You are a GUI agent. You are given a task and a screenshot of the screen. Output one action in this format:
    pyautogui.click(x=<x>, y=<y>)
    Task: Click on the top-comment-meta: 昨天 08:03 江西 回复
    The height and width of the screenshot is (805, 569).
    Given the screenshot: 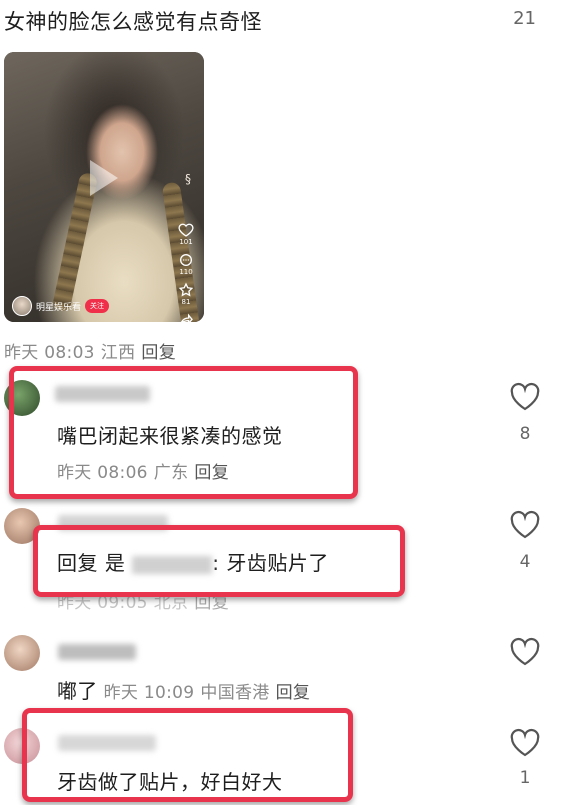 What is the action you would take?
    pyautogui.click(x=93, y=350)
    